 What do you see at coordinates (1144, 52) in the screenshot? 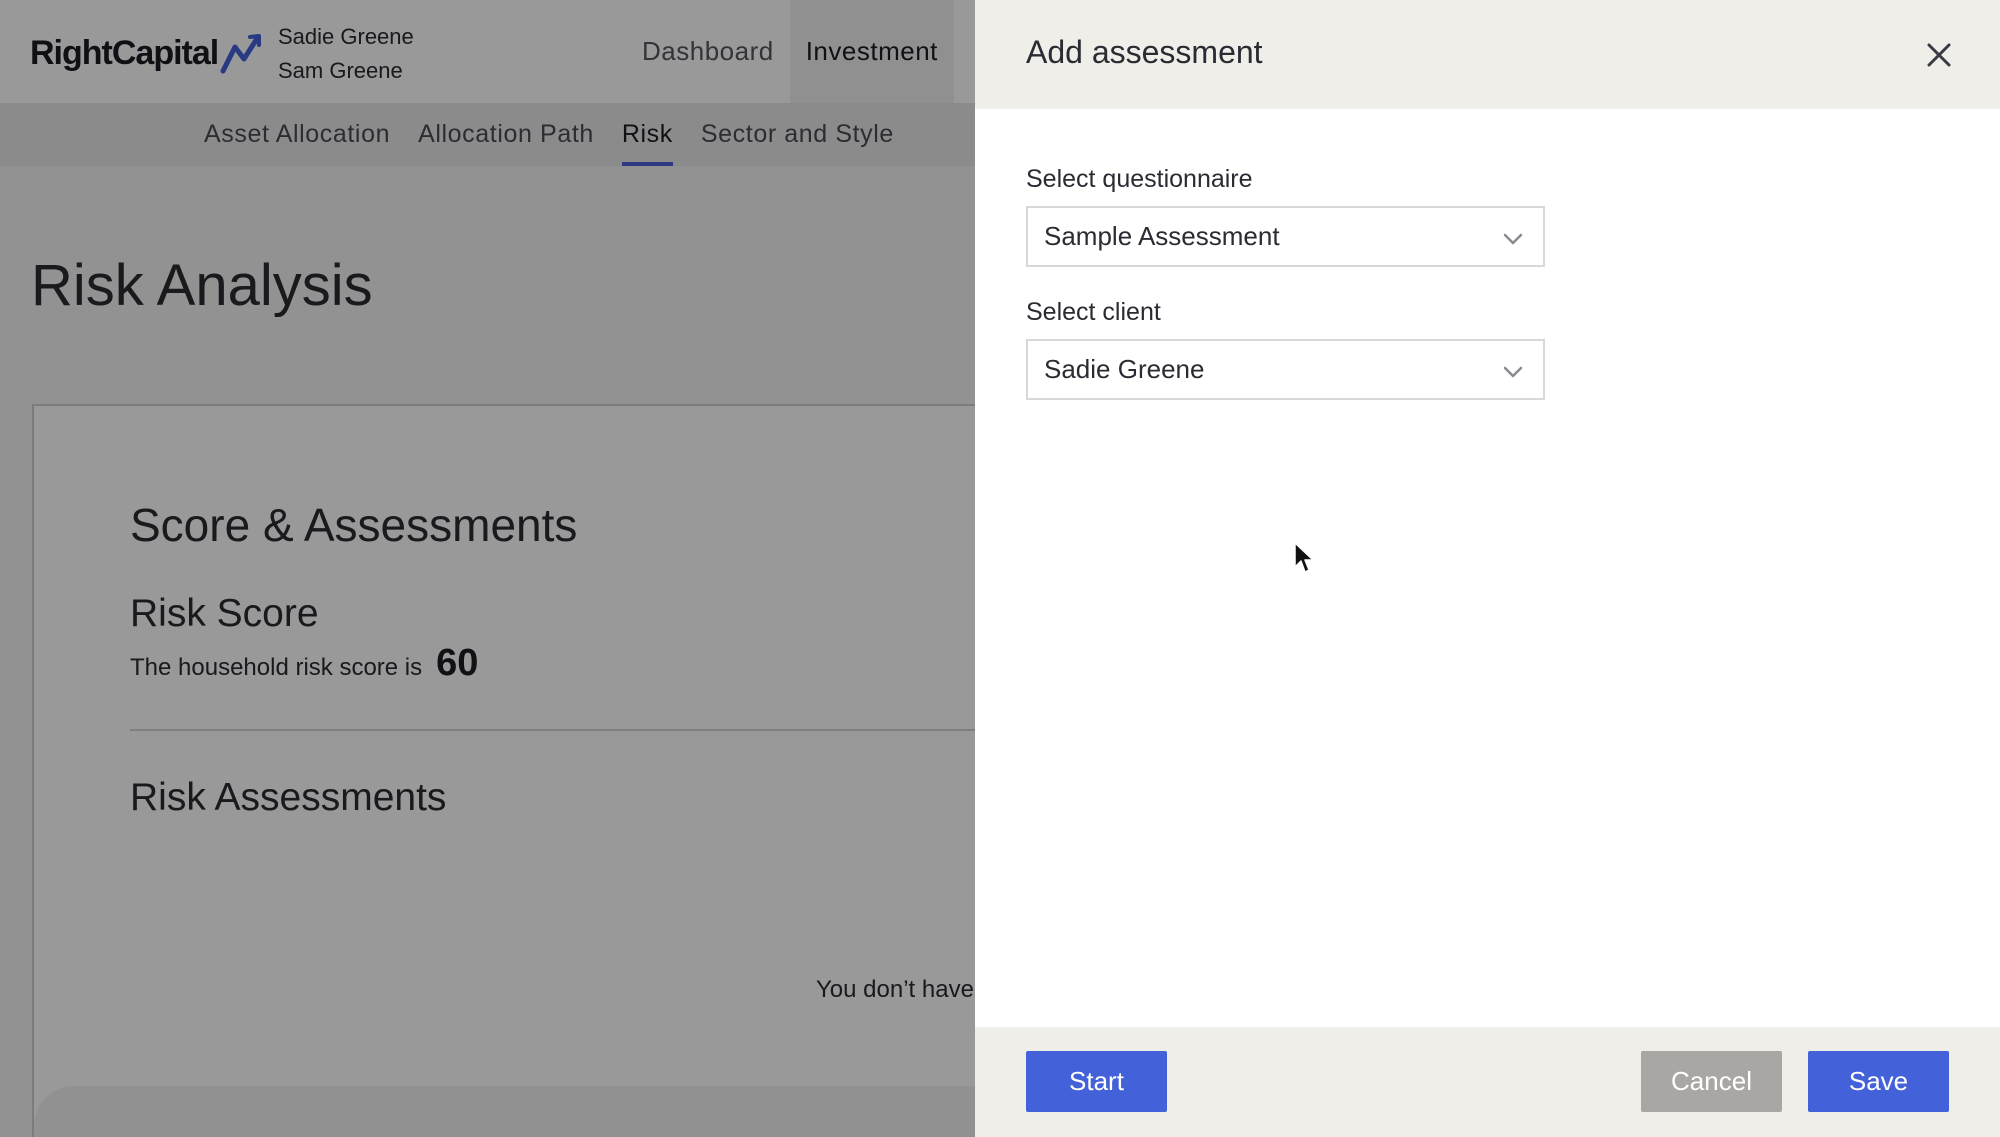
I see `drawer-title: Add assessment` at bounding box center [1144, 52].